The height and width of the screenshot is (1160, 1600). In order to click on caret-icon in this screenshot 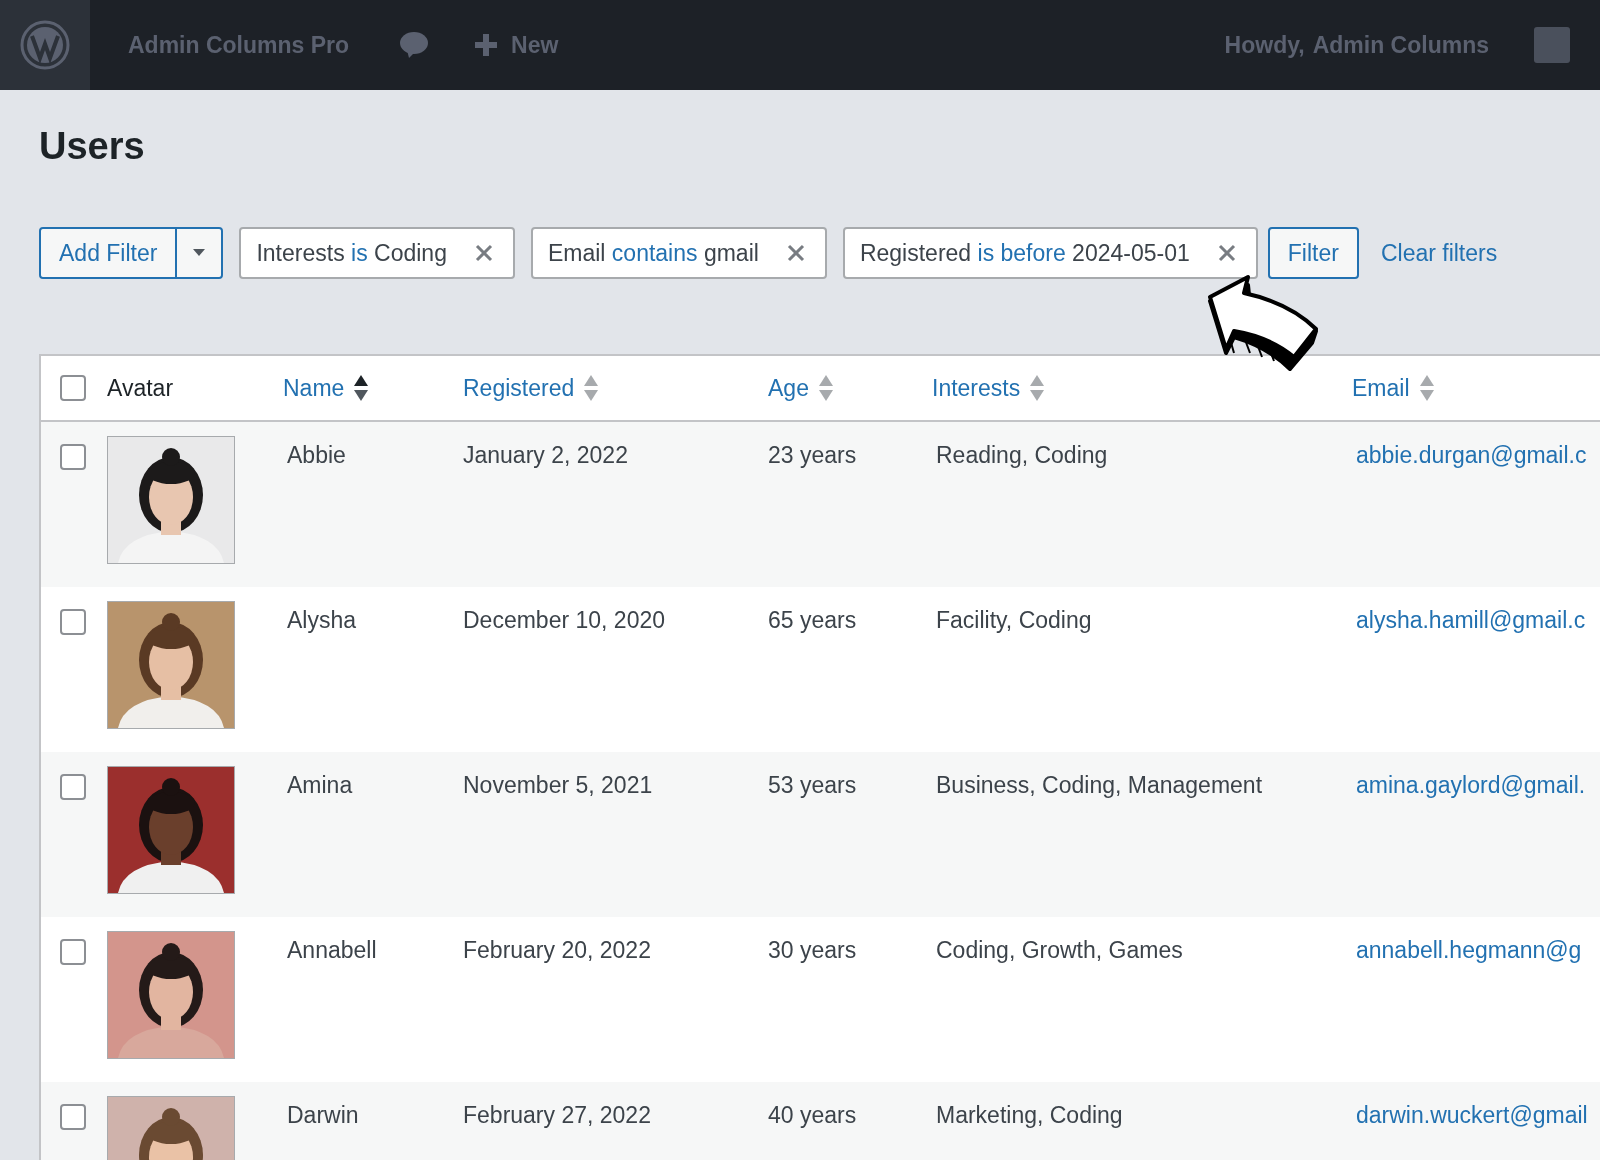, I will do `click(199, 253)`.